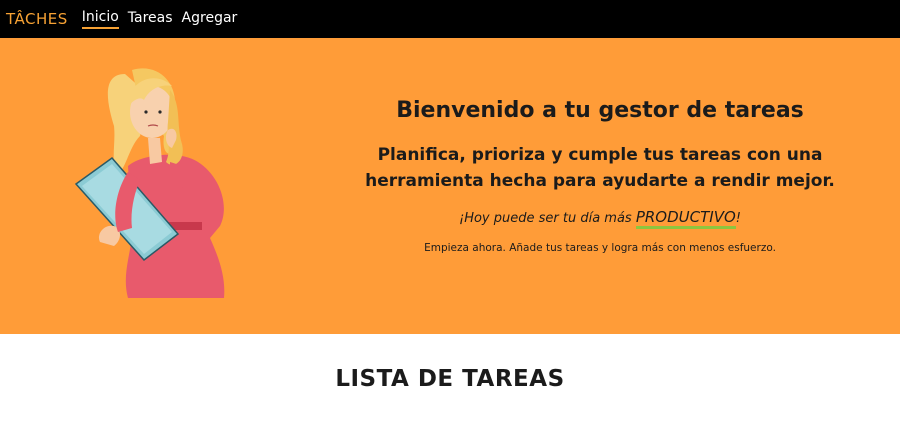 The image size is (900, 436). I want to click on hero-tagline-highlight: PRODUCTIVO, so click(685, 218).